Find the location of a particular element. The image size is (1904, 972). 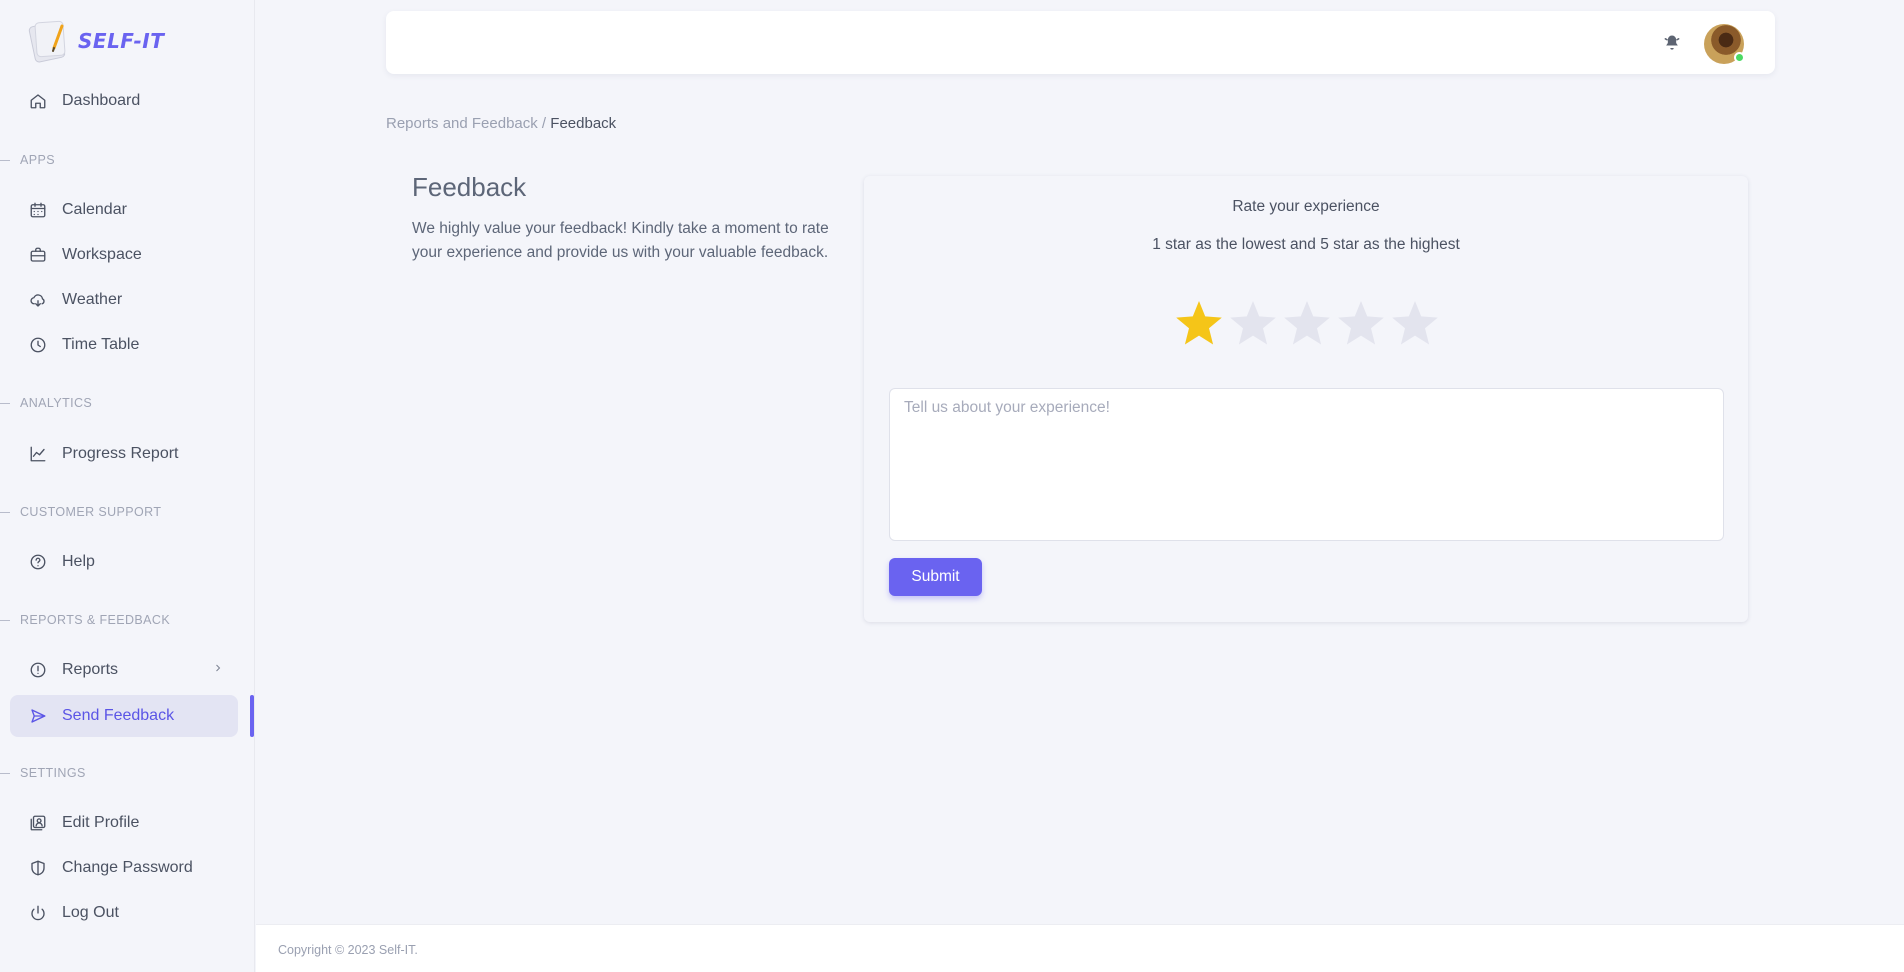

sidebar-item-progress-report: Progress Report is located at coordinates (124, 454).